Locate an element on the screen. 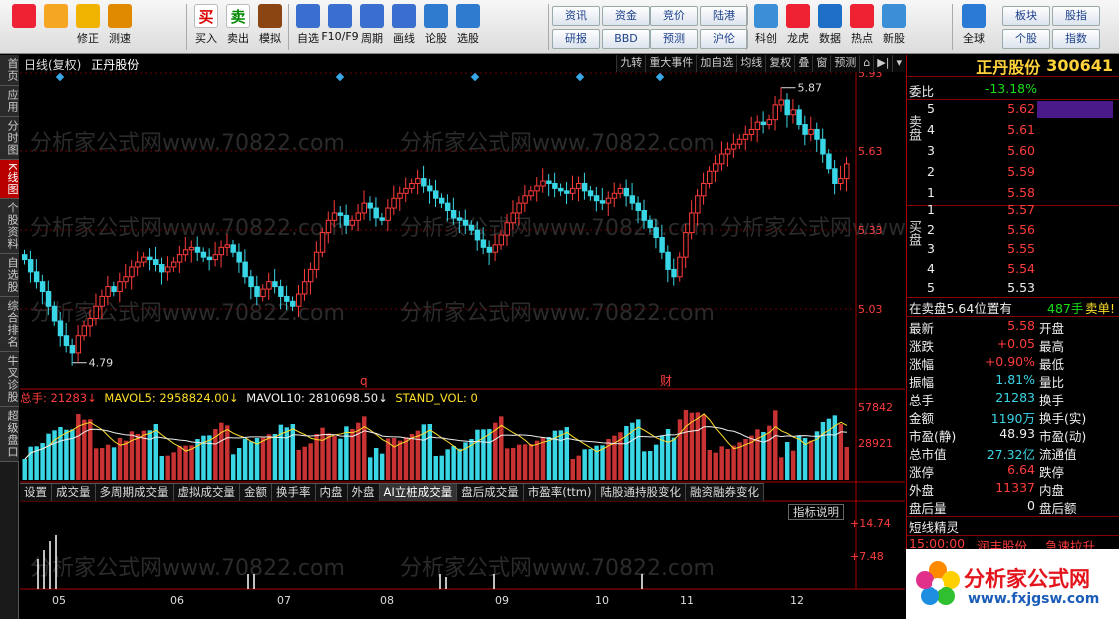 This screenshot has width=1119, height=619. chart-tool-4: 复权 is located at coordinates (779, 63).